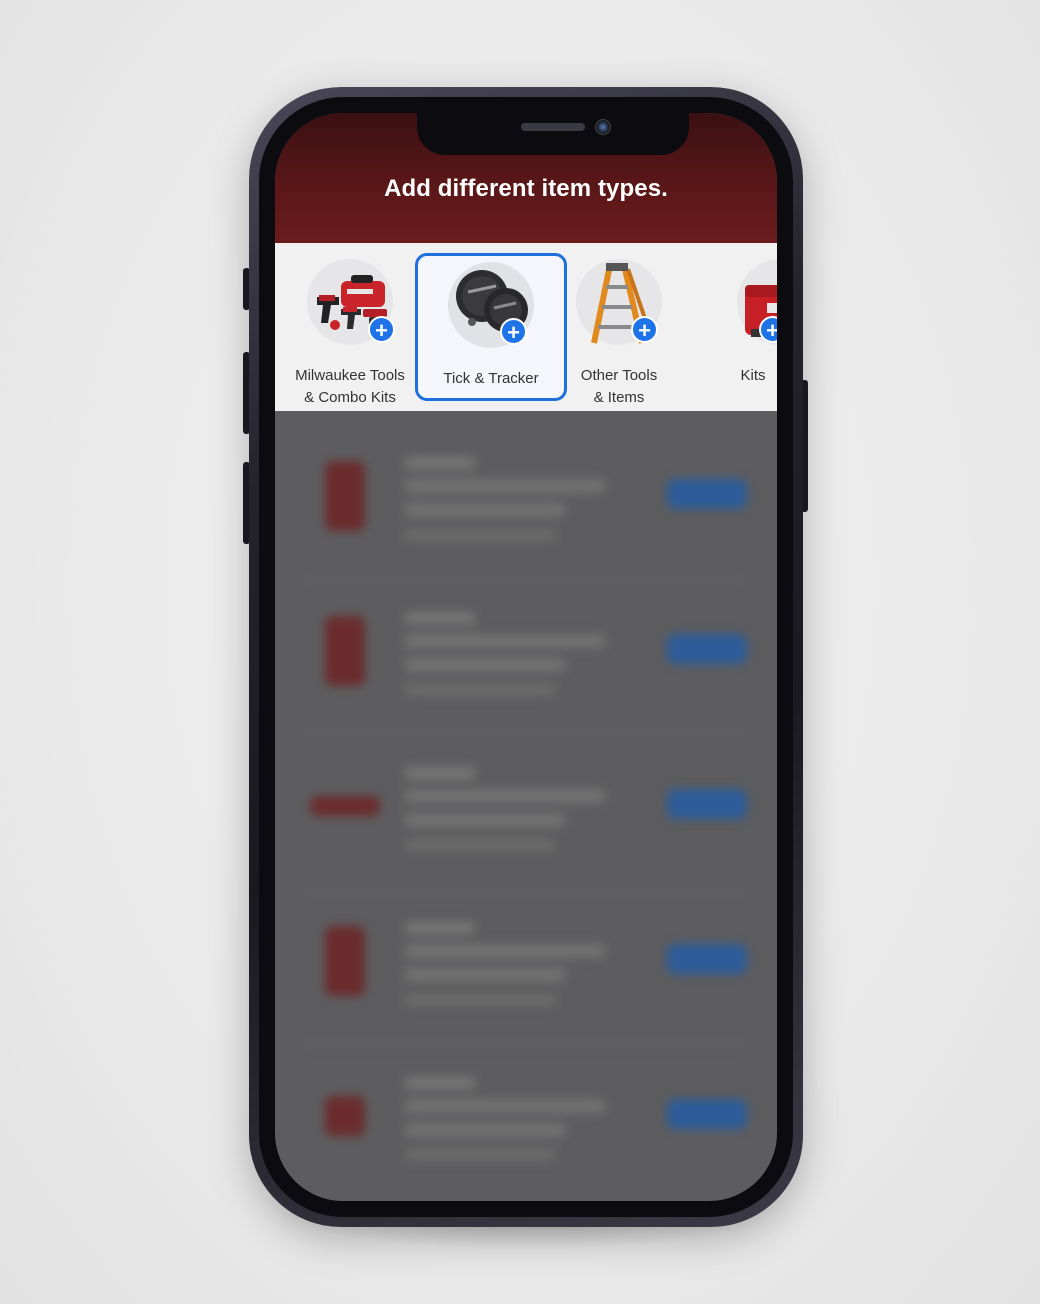  Describe the element at coordinates (619, 329) in the screenshot. I see `item-type-other-tools: + Other Tools & Items` at that location.